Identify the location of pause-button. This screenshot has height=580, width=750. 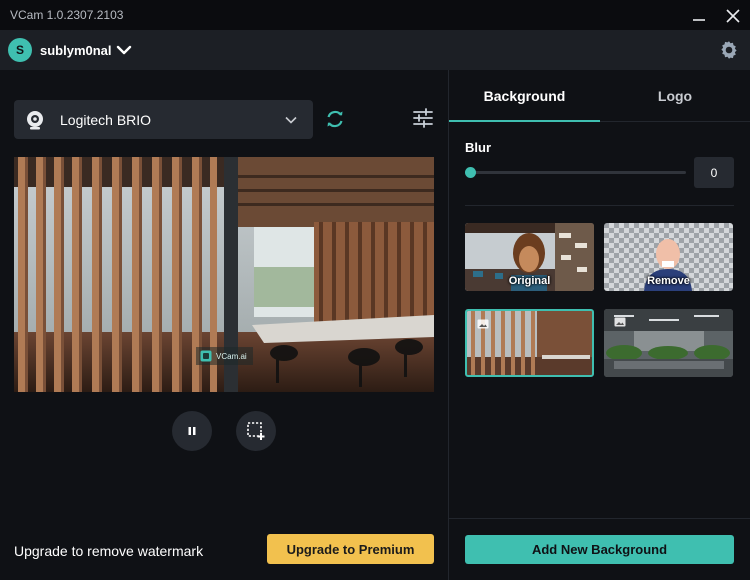
(192, 431).